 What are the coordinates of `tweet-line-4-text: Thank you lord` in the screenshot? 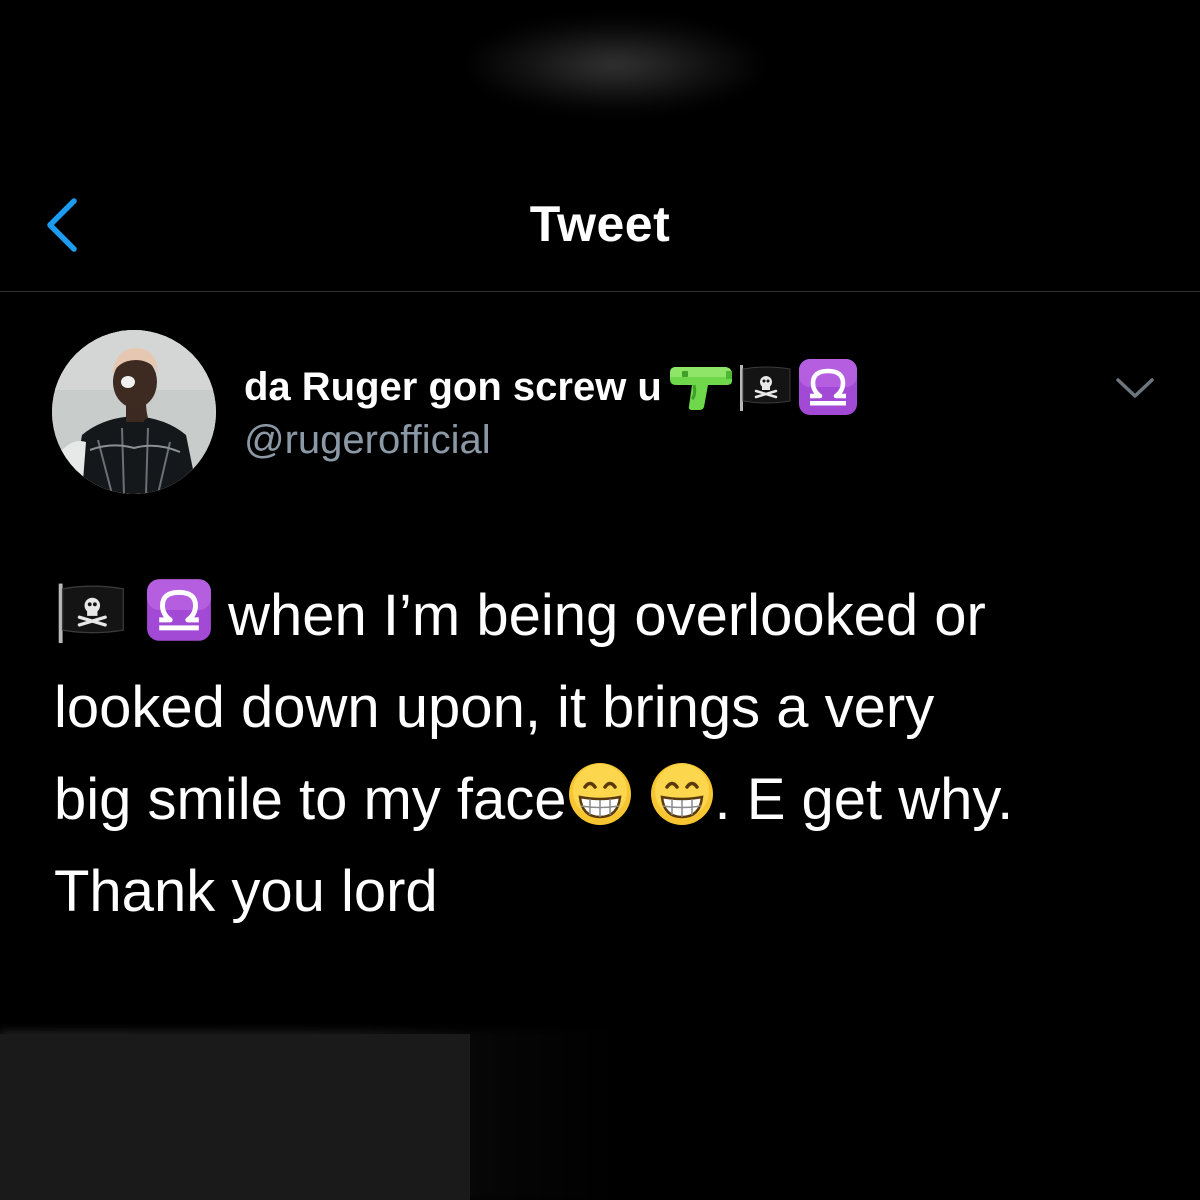 It's located at (246, 891).